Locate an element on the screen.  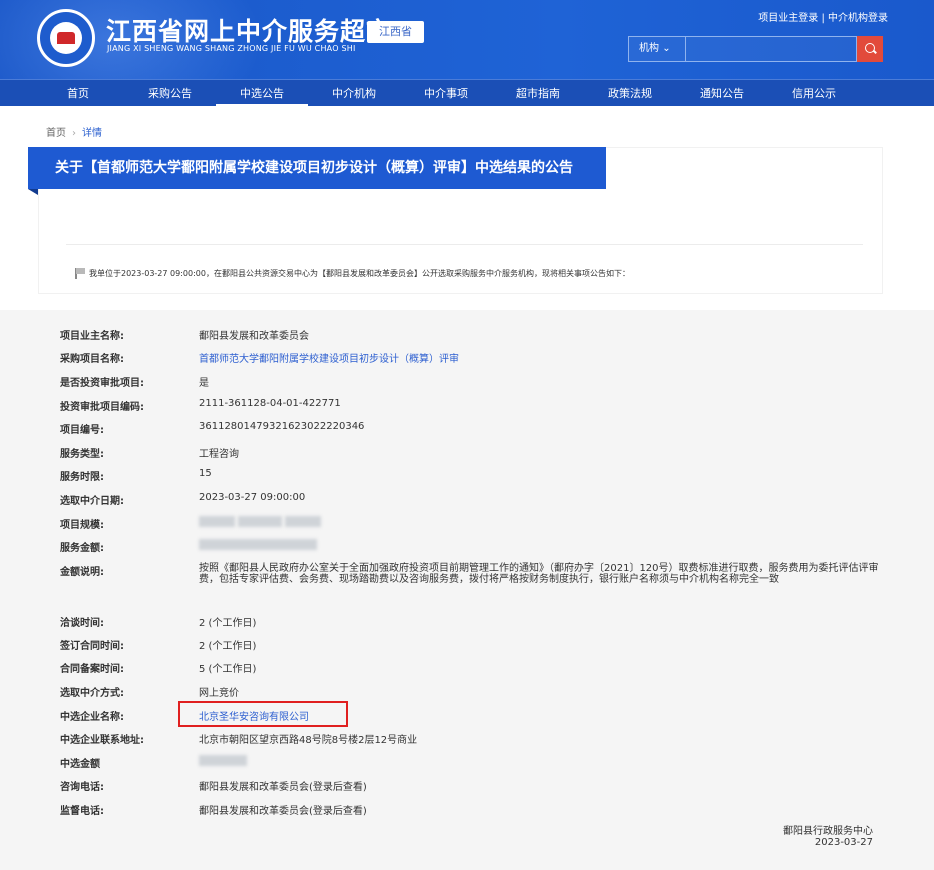
nav-home: 首页 is located at coordinates (78, 93).